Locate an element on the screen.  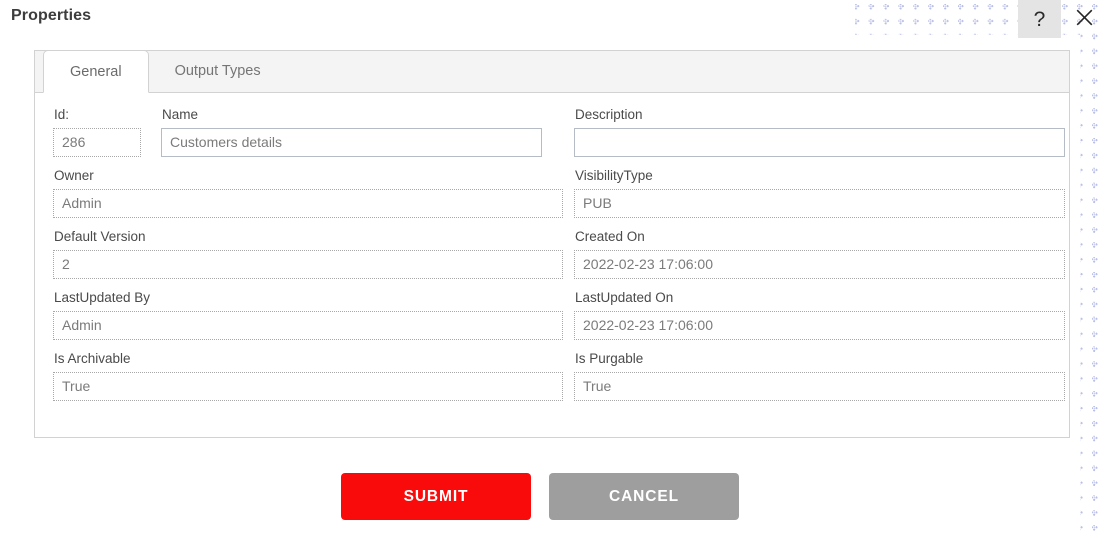
modal-header-underbar is located at coordinates (540, 38).